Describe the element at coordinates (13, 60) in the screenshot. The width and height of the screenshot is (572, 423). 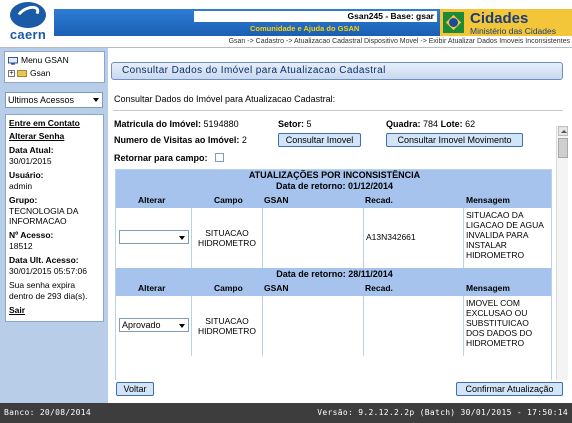
I see `computer-icon` at that location.